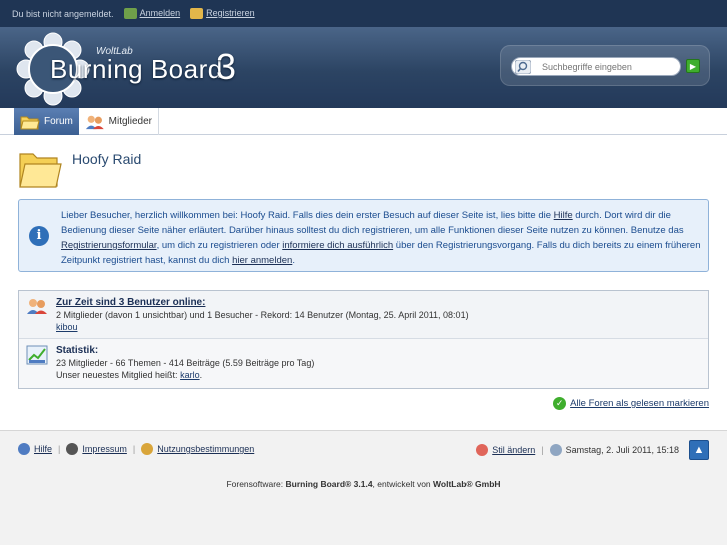 The width and height of the screenshot is (727, 545). Describe the element at coordinates (337, 245) in the screenshot. I see `more-info-link: informiere dich ausführlich` at that location.